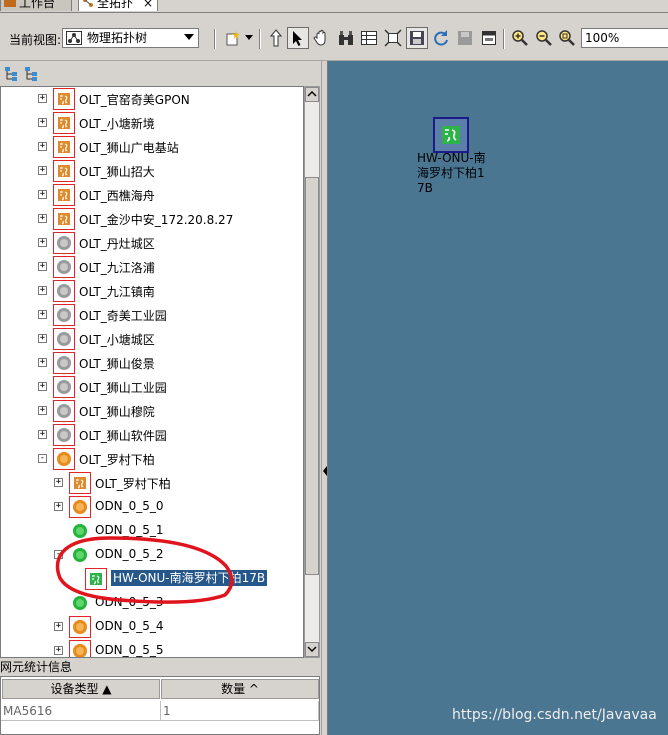 This screenshot has height=735, width=668. What do you see at coordinates (96, 579) in the screenshot?
I see `onu-icon` at bounding box center [96, 579].